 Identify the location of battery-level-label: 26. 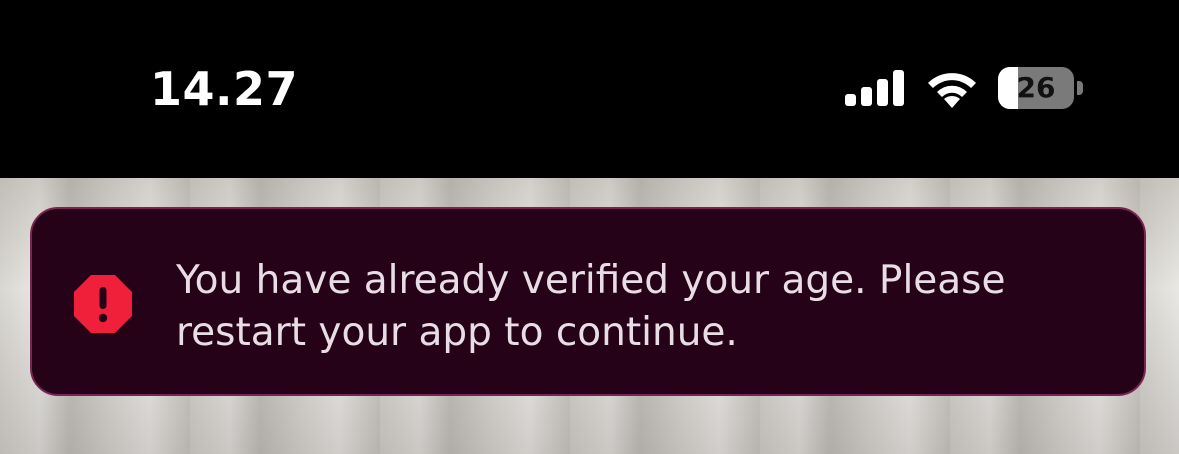
(1036, 87).